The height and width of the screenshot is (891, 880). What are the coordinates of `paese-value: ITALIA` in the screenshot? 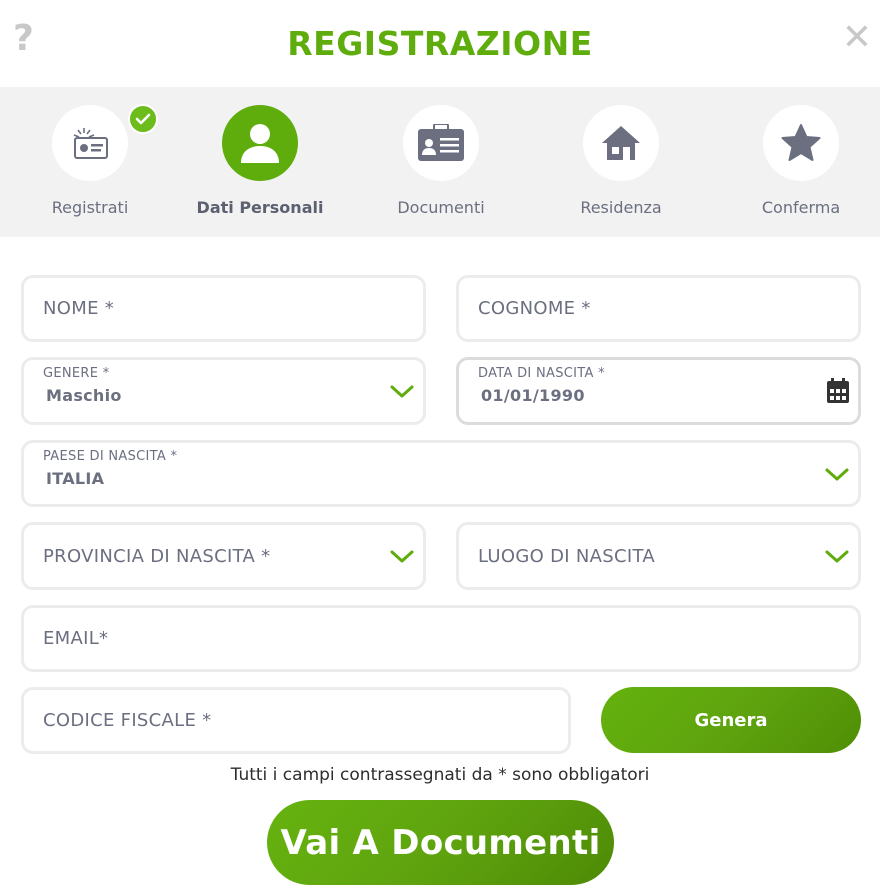 It's located at (75, 478).